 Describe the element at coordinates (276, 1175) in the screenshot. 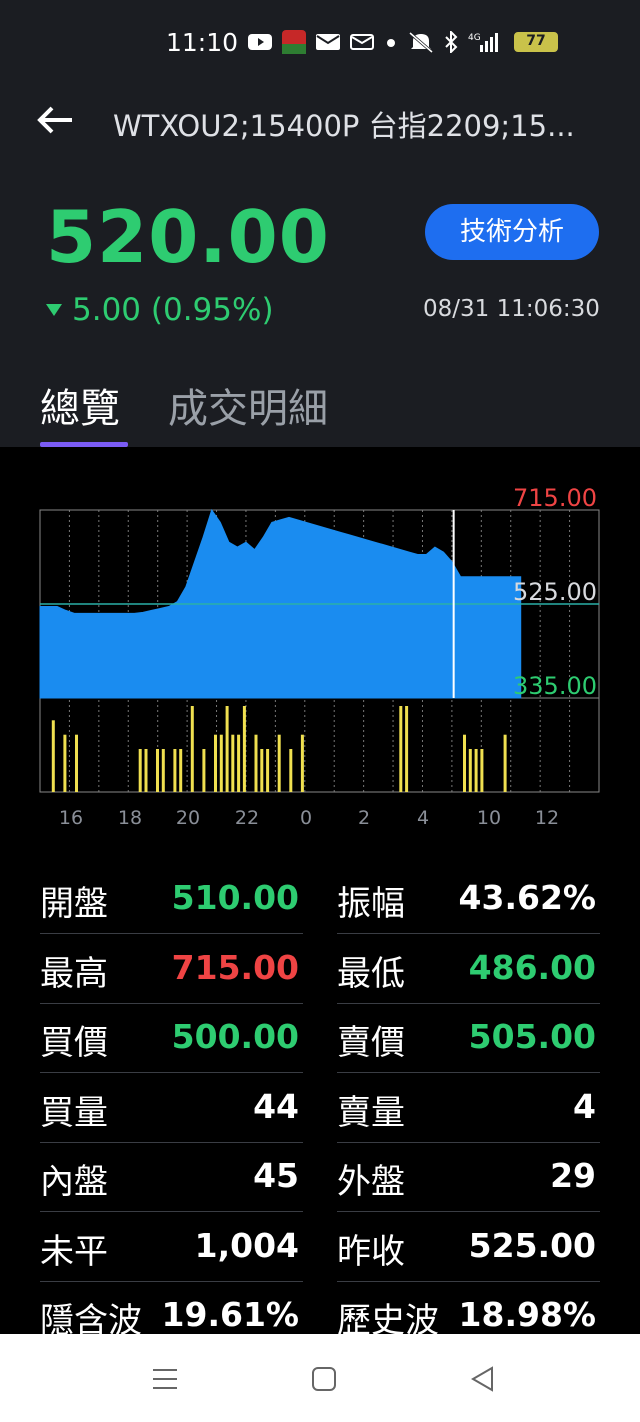

I see `stat-value: 45` at that location.